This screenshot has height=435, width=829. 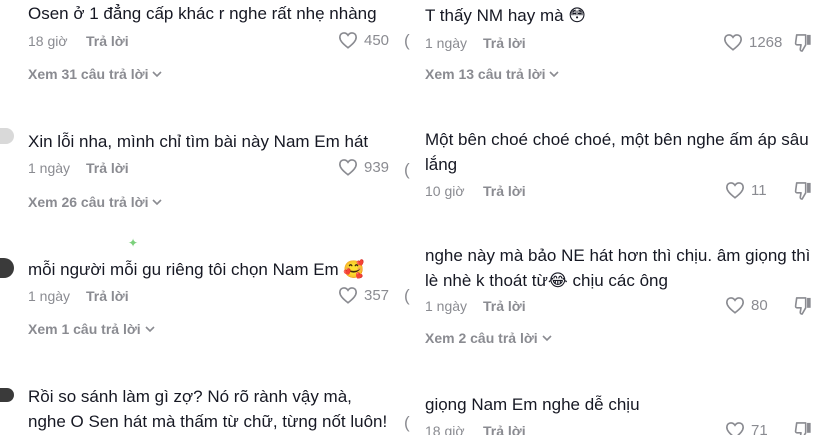 I want to click on comment-text: giọng Nam Em nghe dễ chịu, so click(x=532, y=404).